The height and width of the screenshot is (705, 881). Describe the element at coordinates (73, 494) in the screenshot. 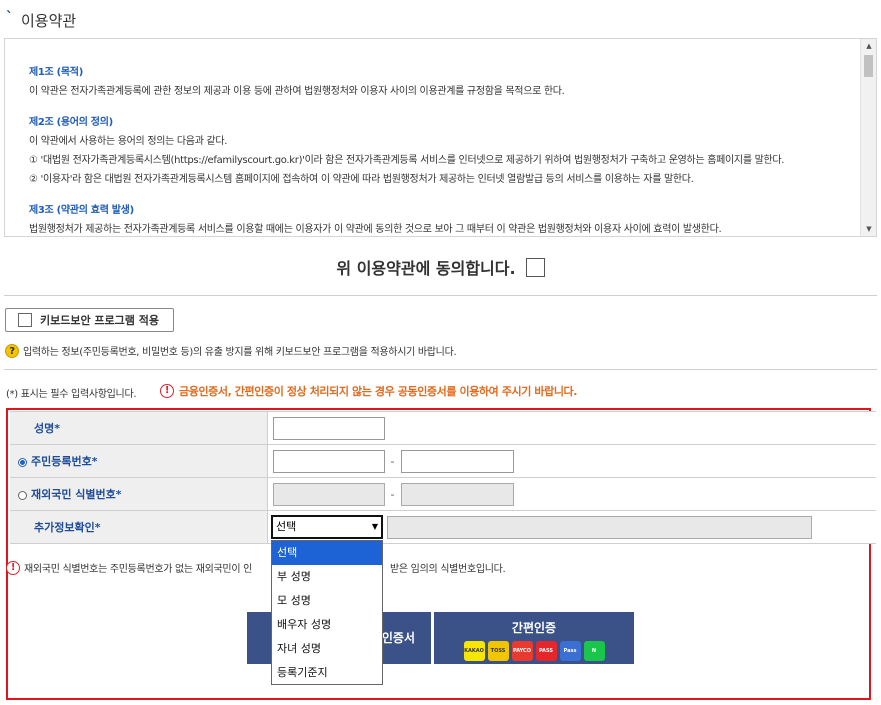

I see `foreign-label-text: 재외국민 식별번호` at that location.